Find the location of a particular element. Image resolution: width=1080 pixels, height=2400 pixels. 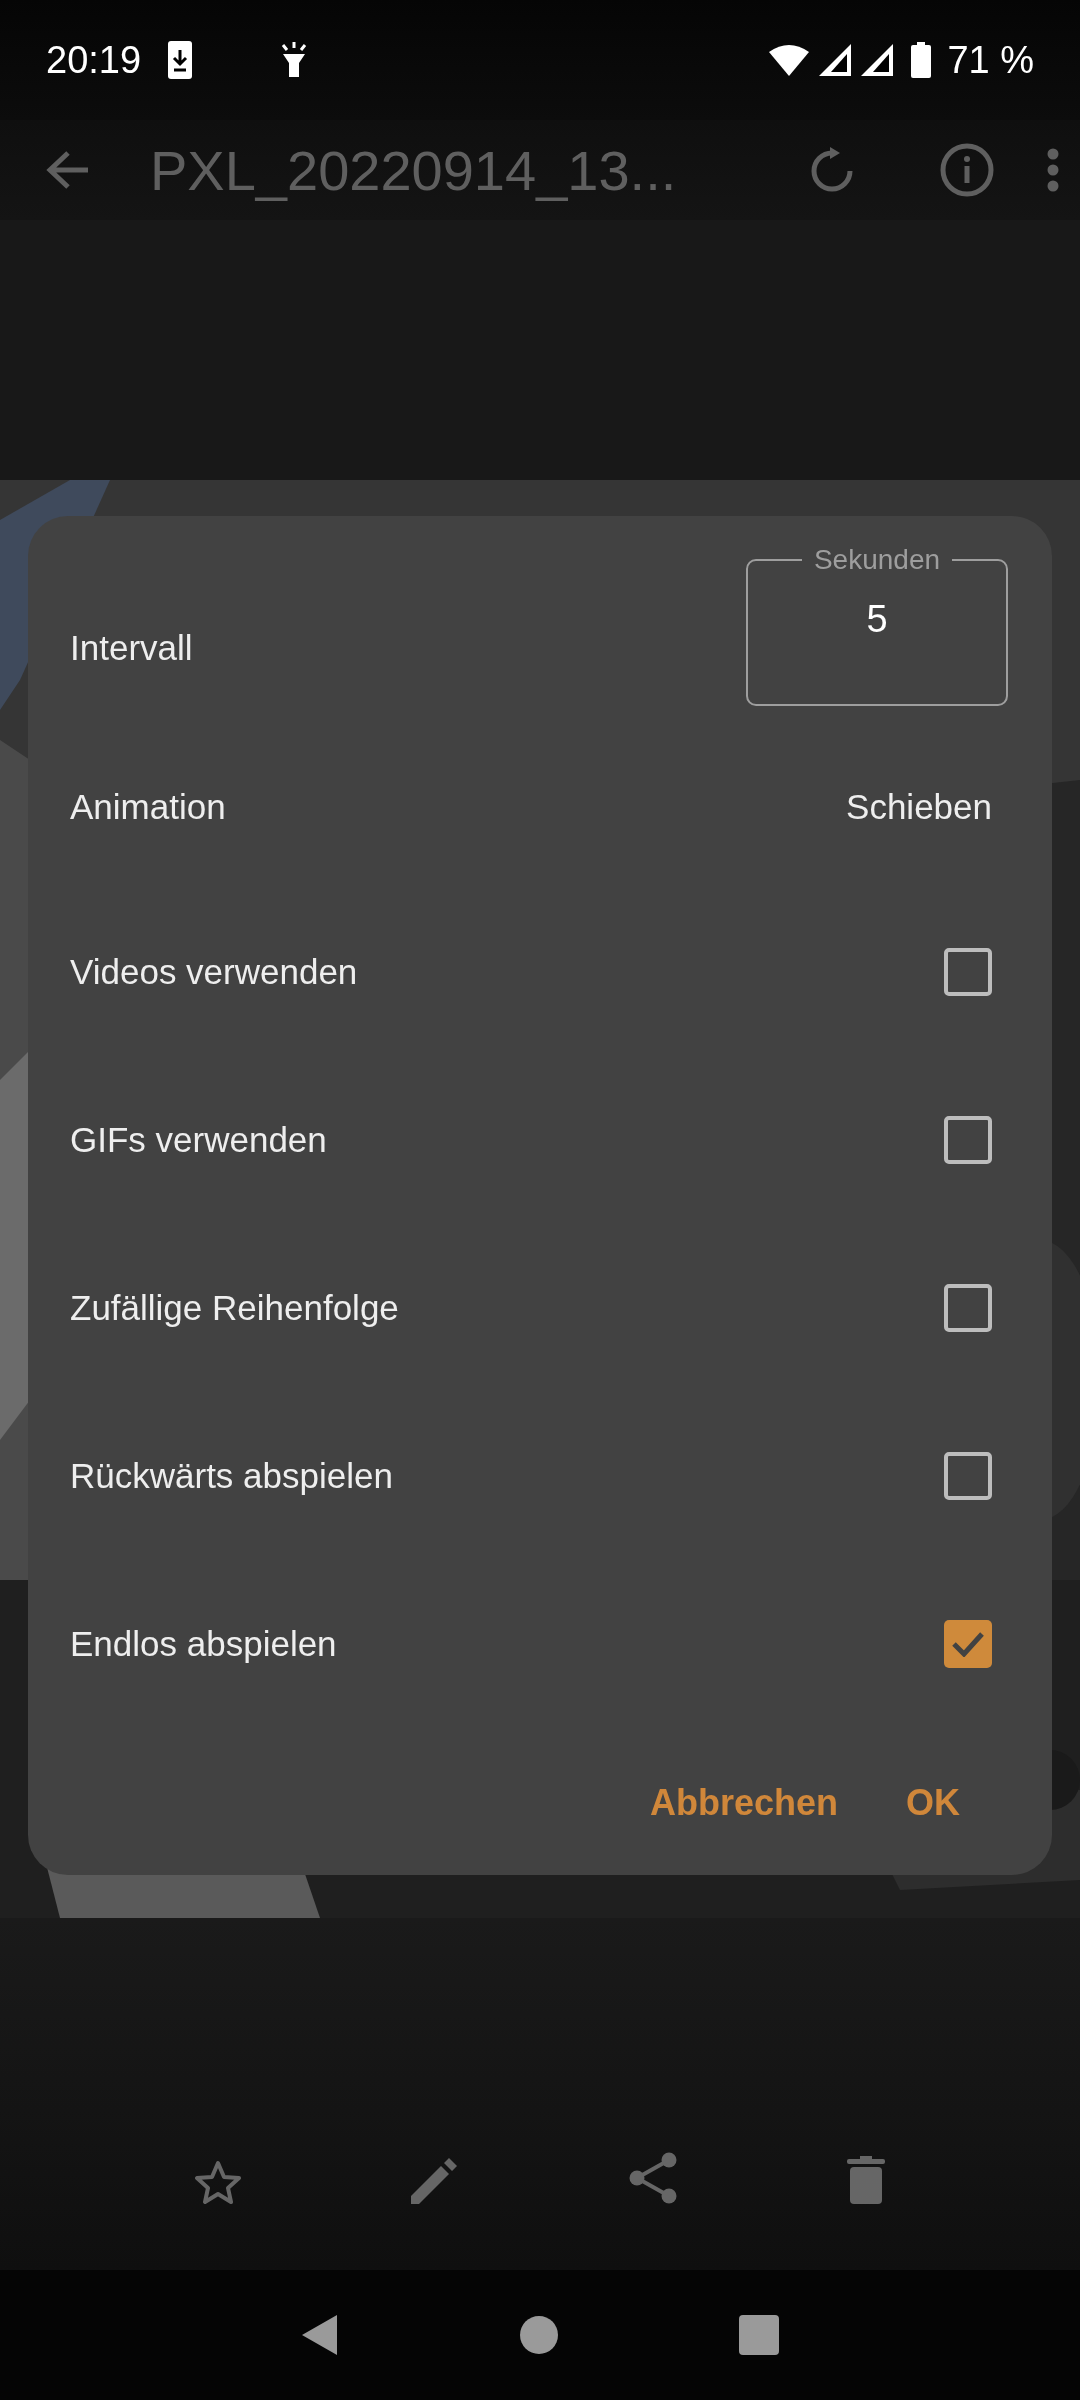

rotate-icon is located at coordinates (832, 170).